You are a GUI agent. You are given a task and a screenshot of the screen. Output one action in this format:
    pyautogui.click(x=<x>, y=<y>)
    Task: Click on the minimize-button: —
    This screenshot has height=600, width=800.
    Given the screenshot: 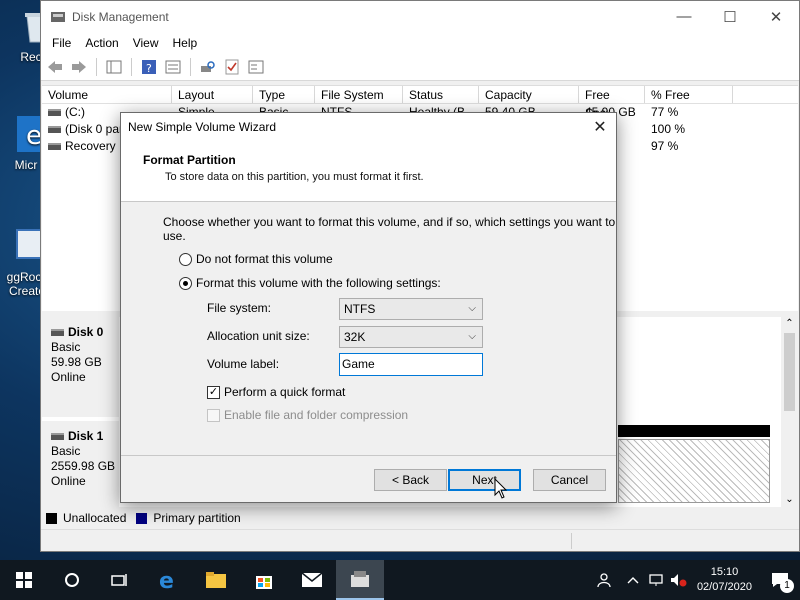 What is the action you would take?
    pyautogui.click(x=684, y=16)
    